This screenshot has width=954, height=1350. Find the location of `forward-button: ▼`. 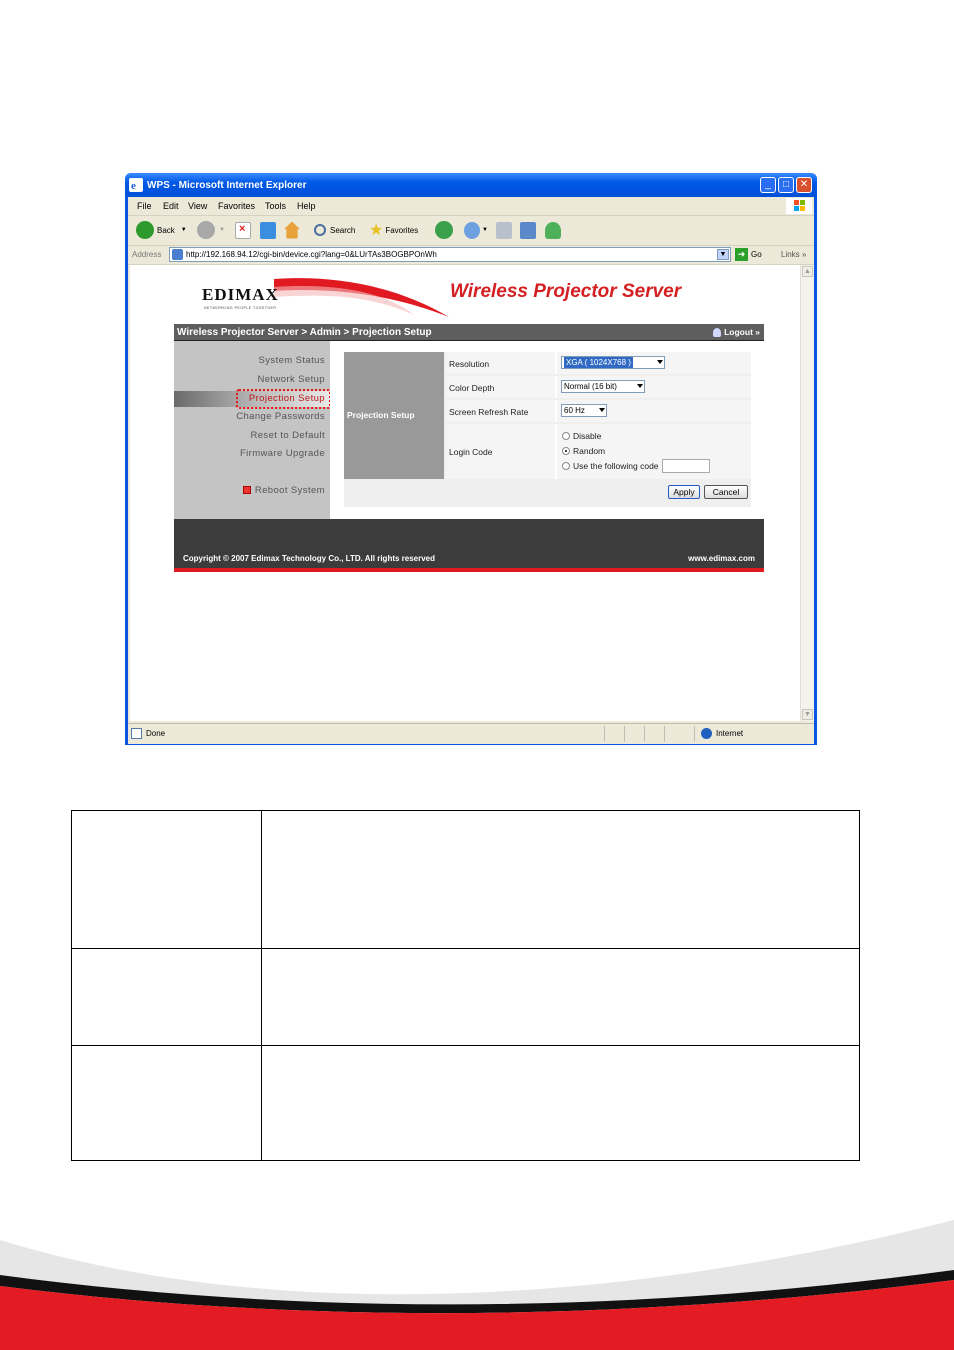

forward-button: ▼ is located at coordinates (211, 230).